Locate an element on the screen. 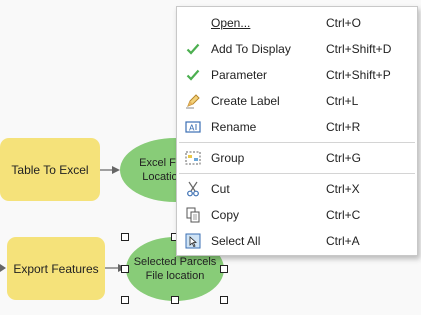 This screenshot has width=421, height=315. menu-item-label: Group is located at coordinates (228, 158).